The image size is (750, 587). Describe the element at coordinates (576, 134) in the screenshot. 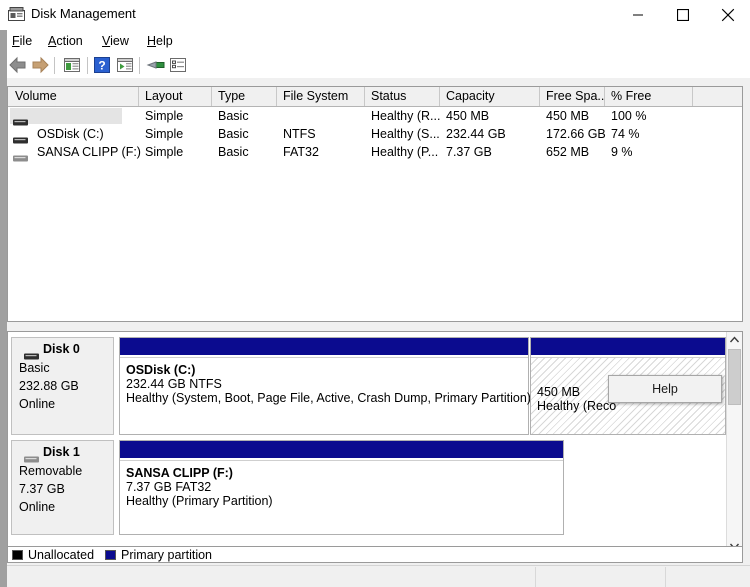

I see `cell-free-space: 172.66 GB` at that location.